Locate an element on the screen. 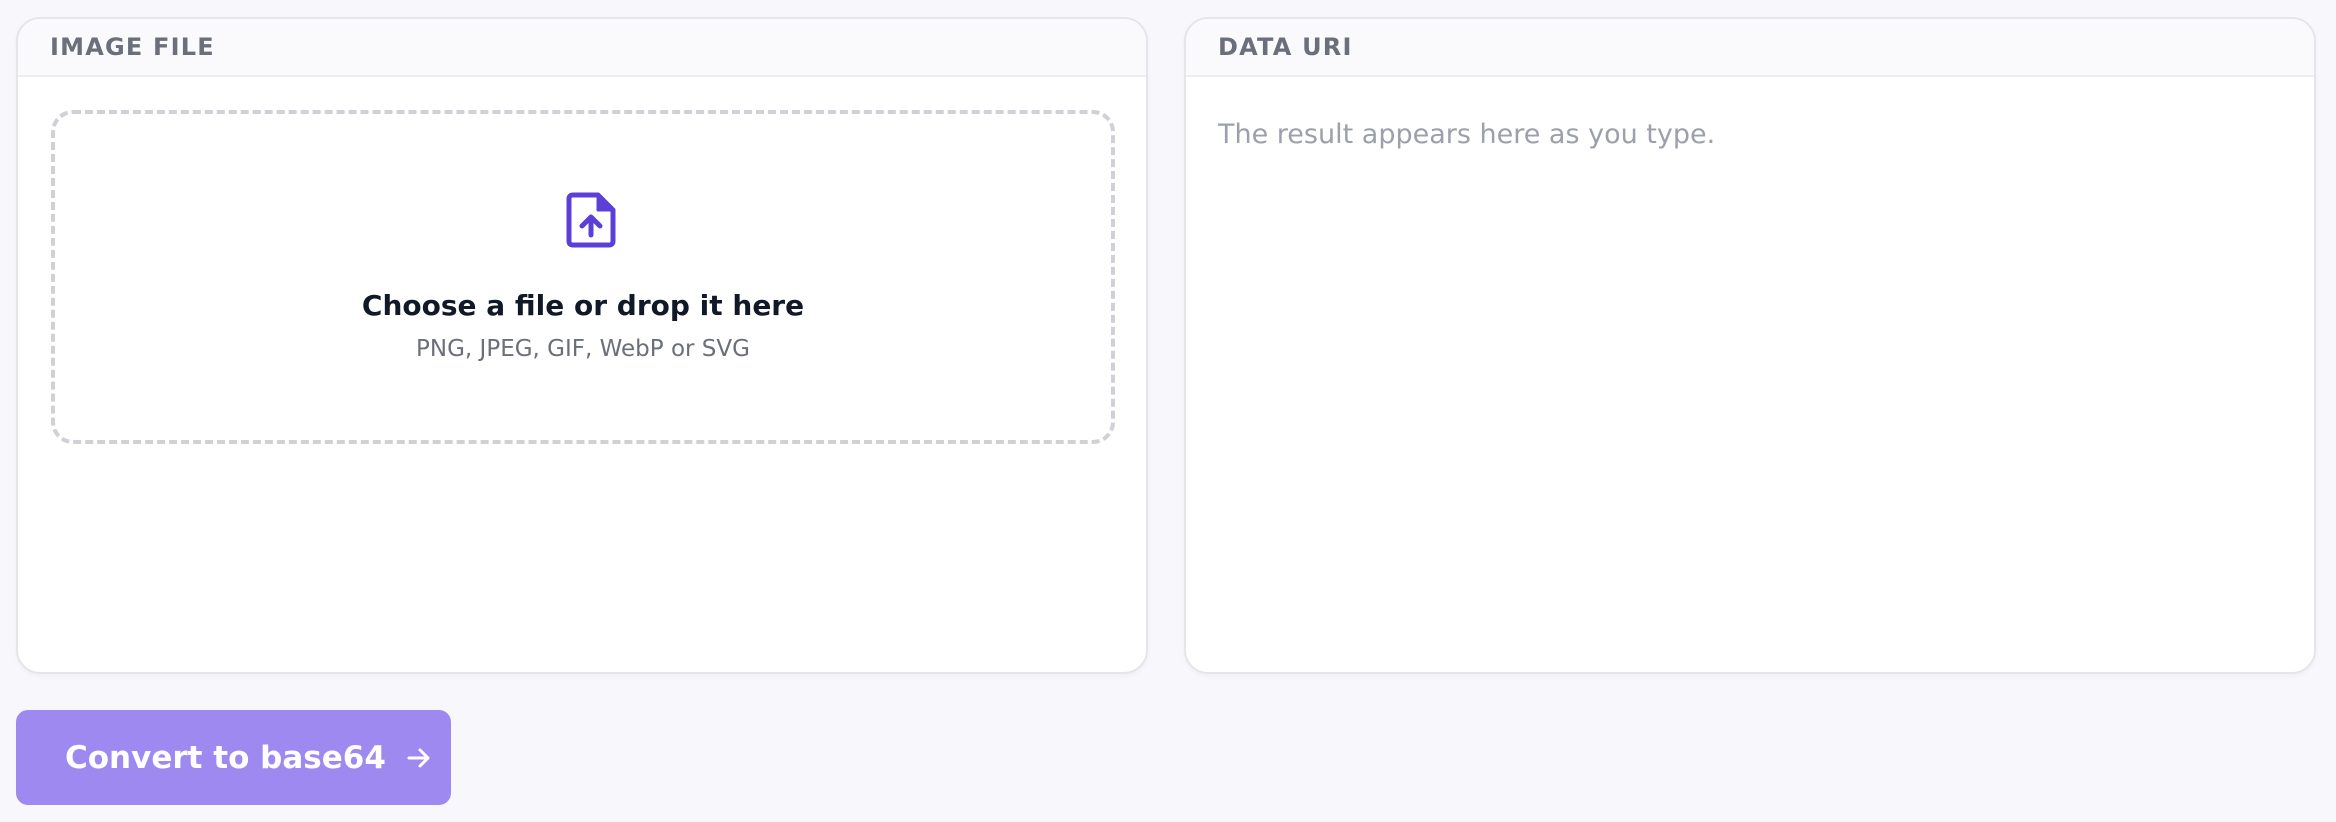  convert-to-base64-button: Convert to base64 is located at coordinates (233, 757).